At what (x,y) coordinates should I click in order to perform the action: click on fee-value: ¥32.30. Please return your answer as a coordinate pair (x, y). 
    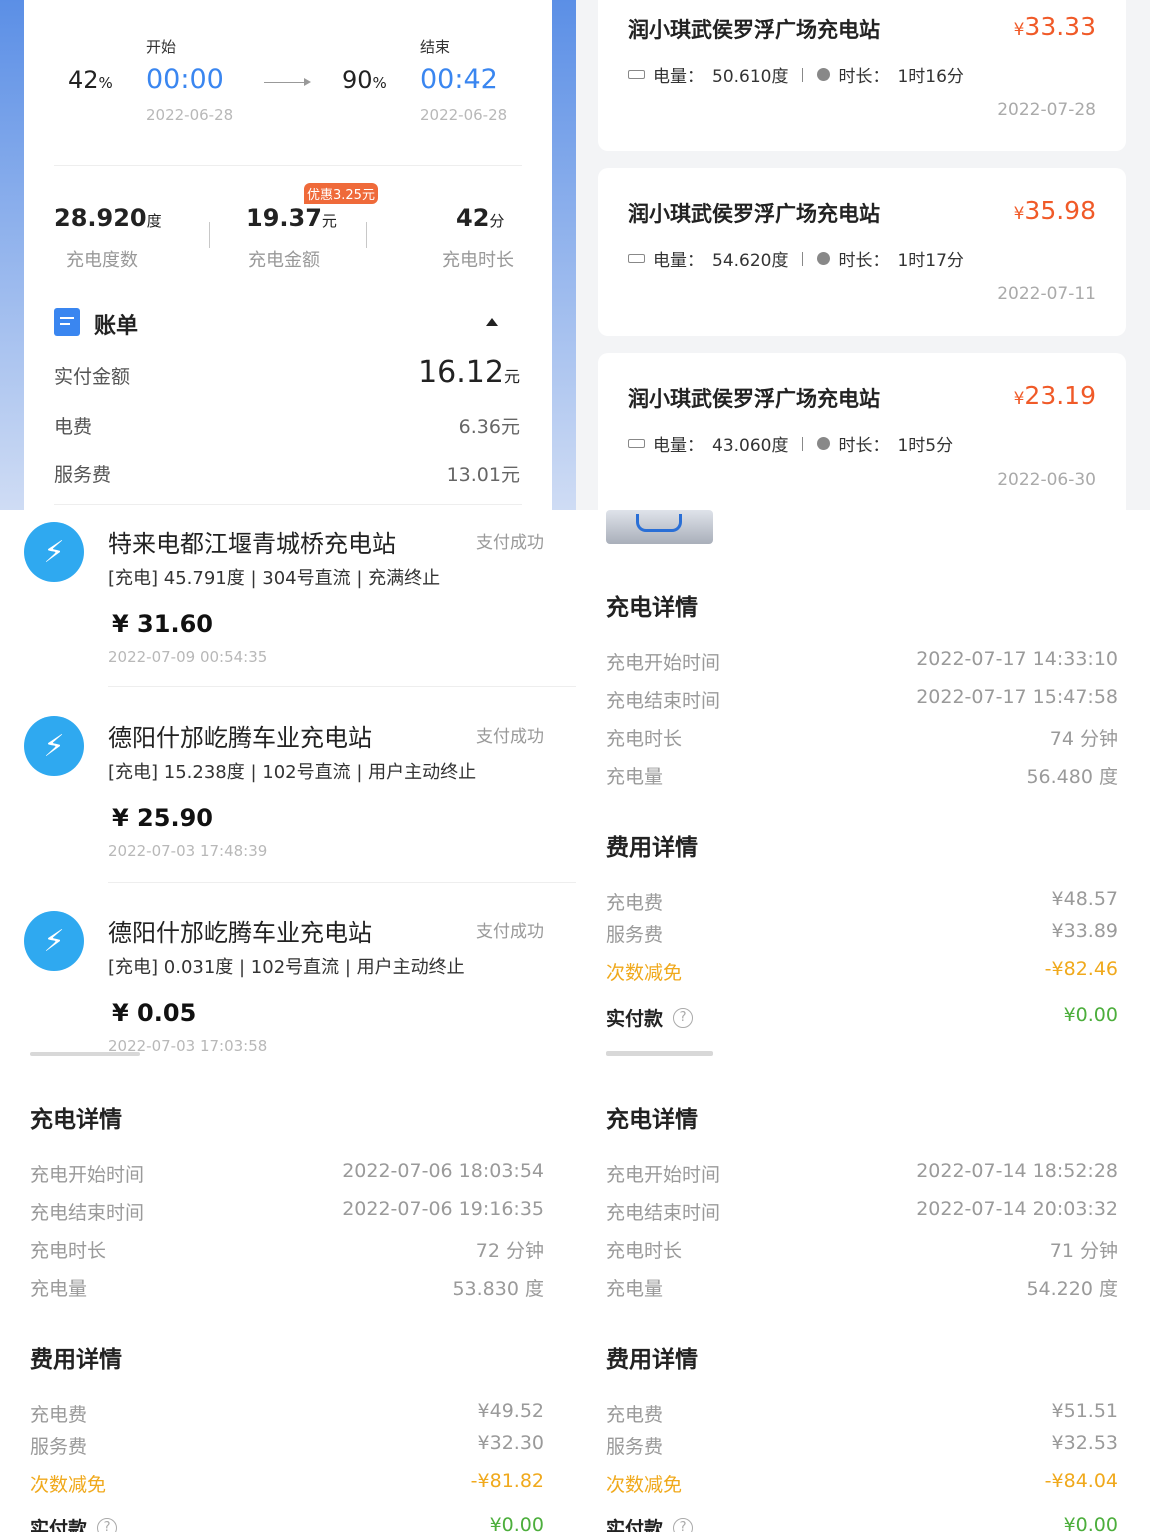
    Looking at the image, I should click on (510, 1443).